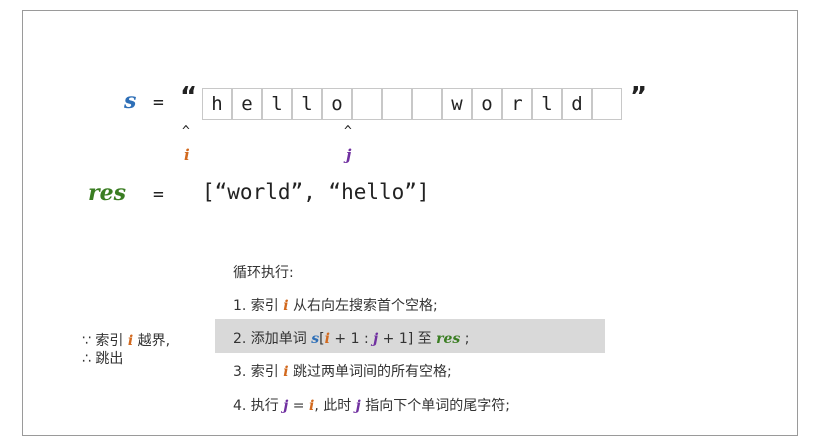  What do you see at coordinates (316, 192) in the screenshot?
I see `res-value: [“world”, “hello”]` at bounding box center [316, 192].